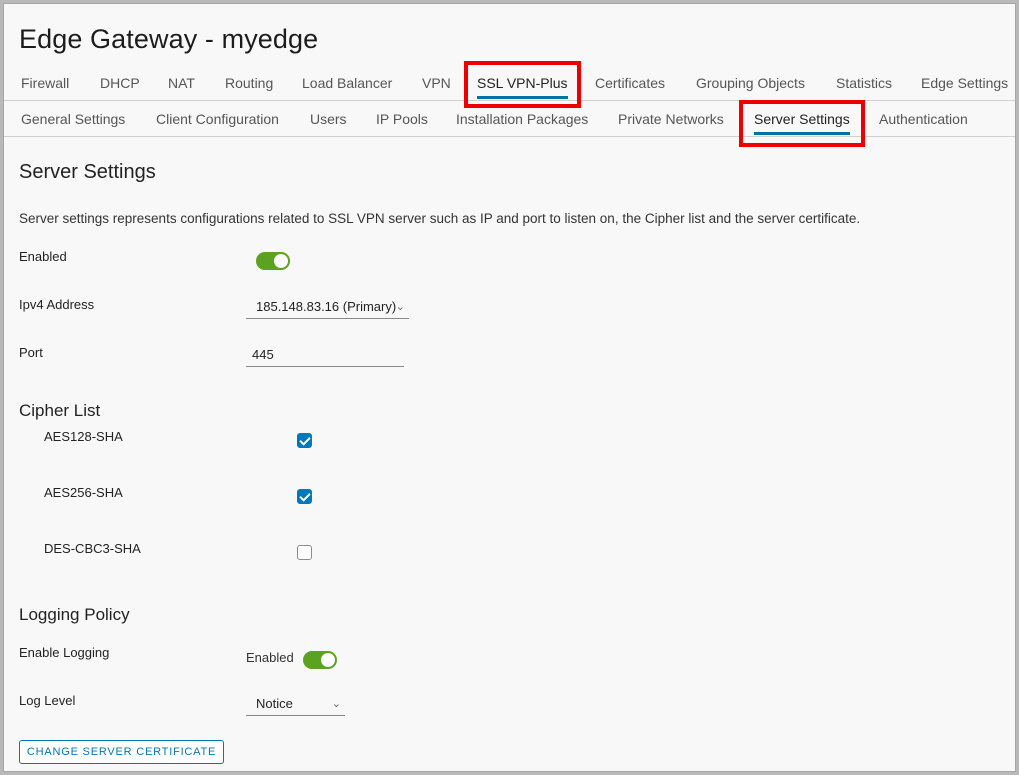 The width and height of the screenshot is (1019, 775). I want to click on tab-private-networks: Private Networks, so click(671, 119).